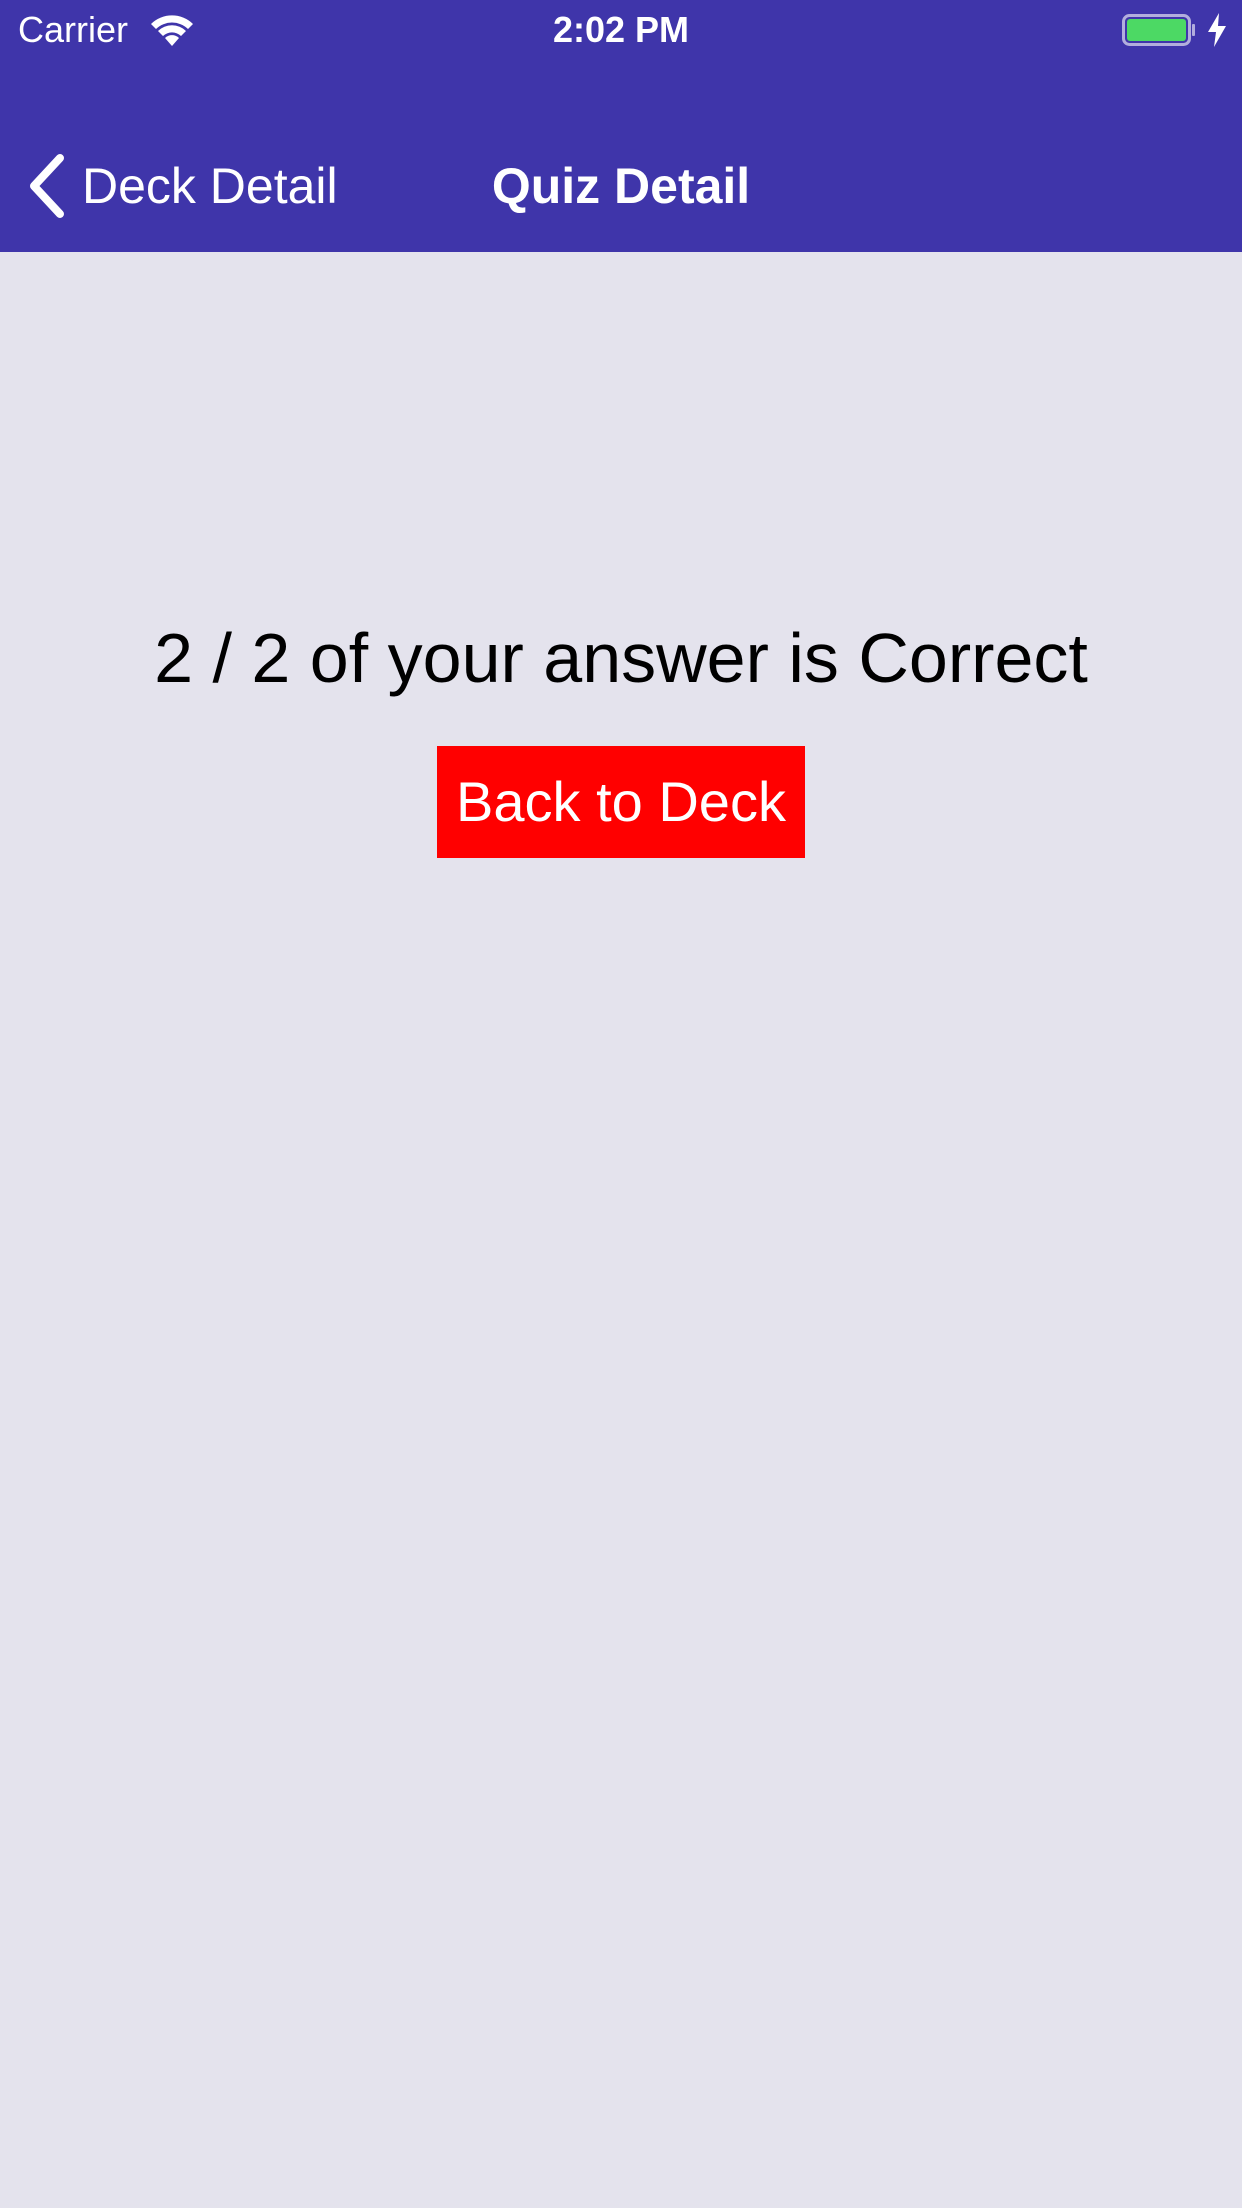 This screenshot has height=2208, width=1242. I want to click on quiz-result-message: 2 / 2 of your answer is Correct, so click(621, 658).